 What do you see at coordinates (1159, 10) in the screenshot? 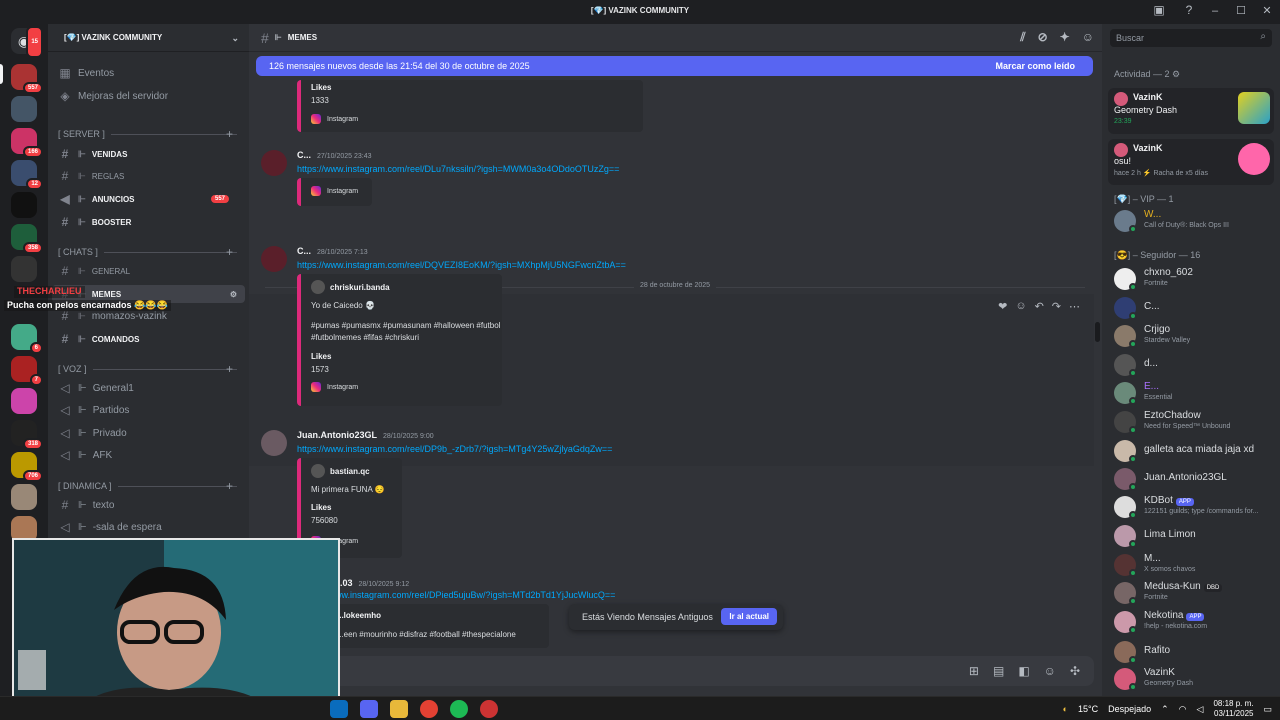
I see `inbox-icon: ▣` at bounding box center [1159, 10].